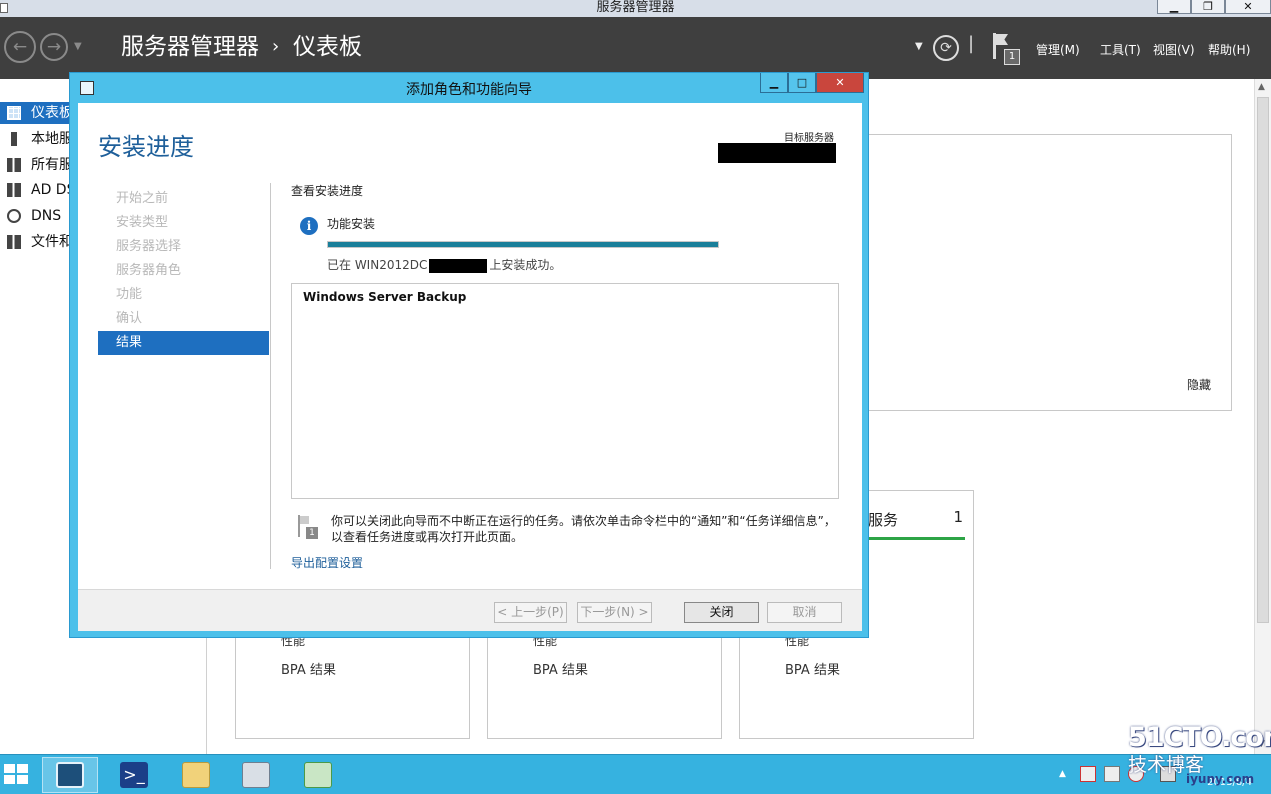 Image resolution: width=1271 pixels, height=794 pixels. Describe the element at coordinates (1058, 49) in the screenshot. I see `menu-manage: 管理(M)` at that location.